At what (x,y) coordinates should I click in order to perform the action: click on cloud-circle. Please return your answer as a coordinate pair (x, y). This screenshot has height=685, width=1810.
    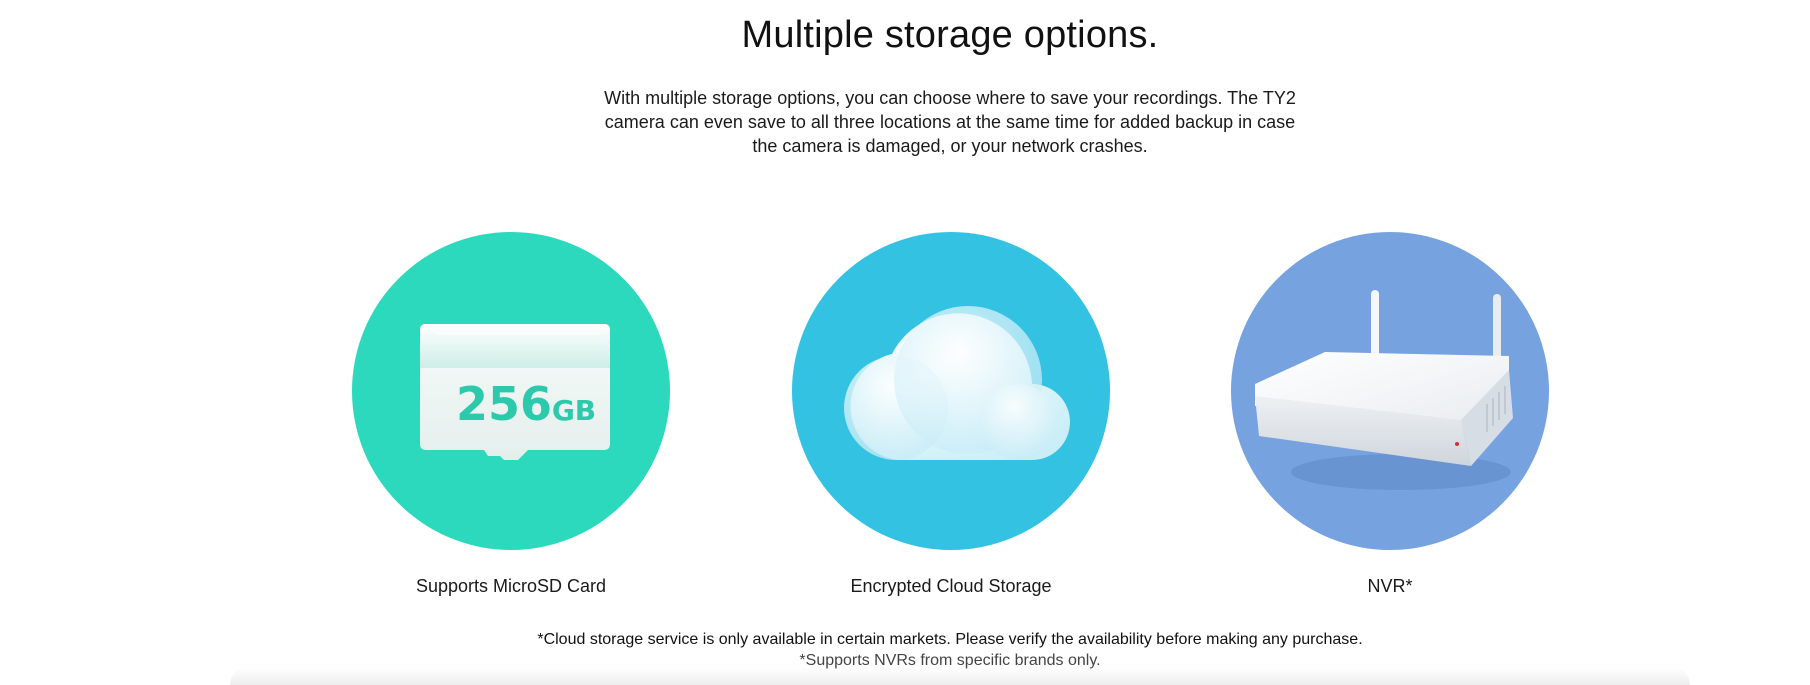
    Looking at the image, I should click on (951, 391).